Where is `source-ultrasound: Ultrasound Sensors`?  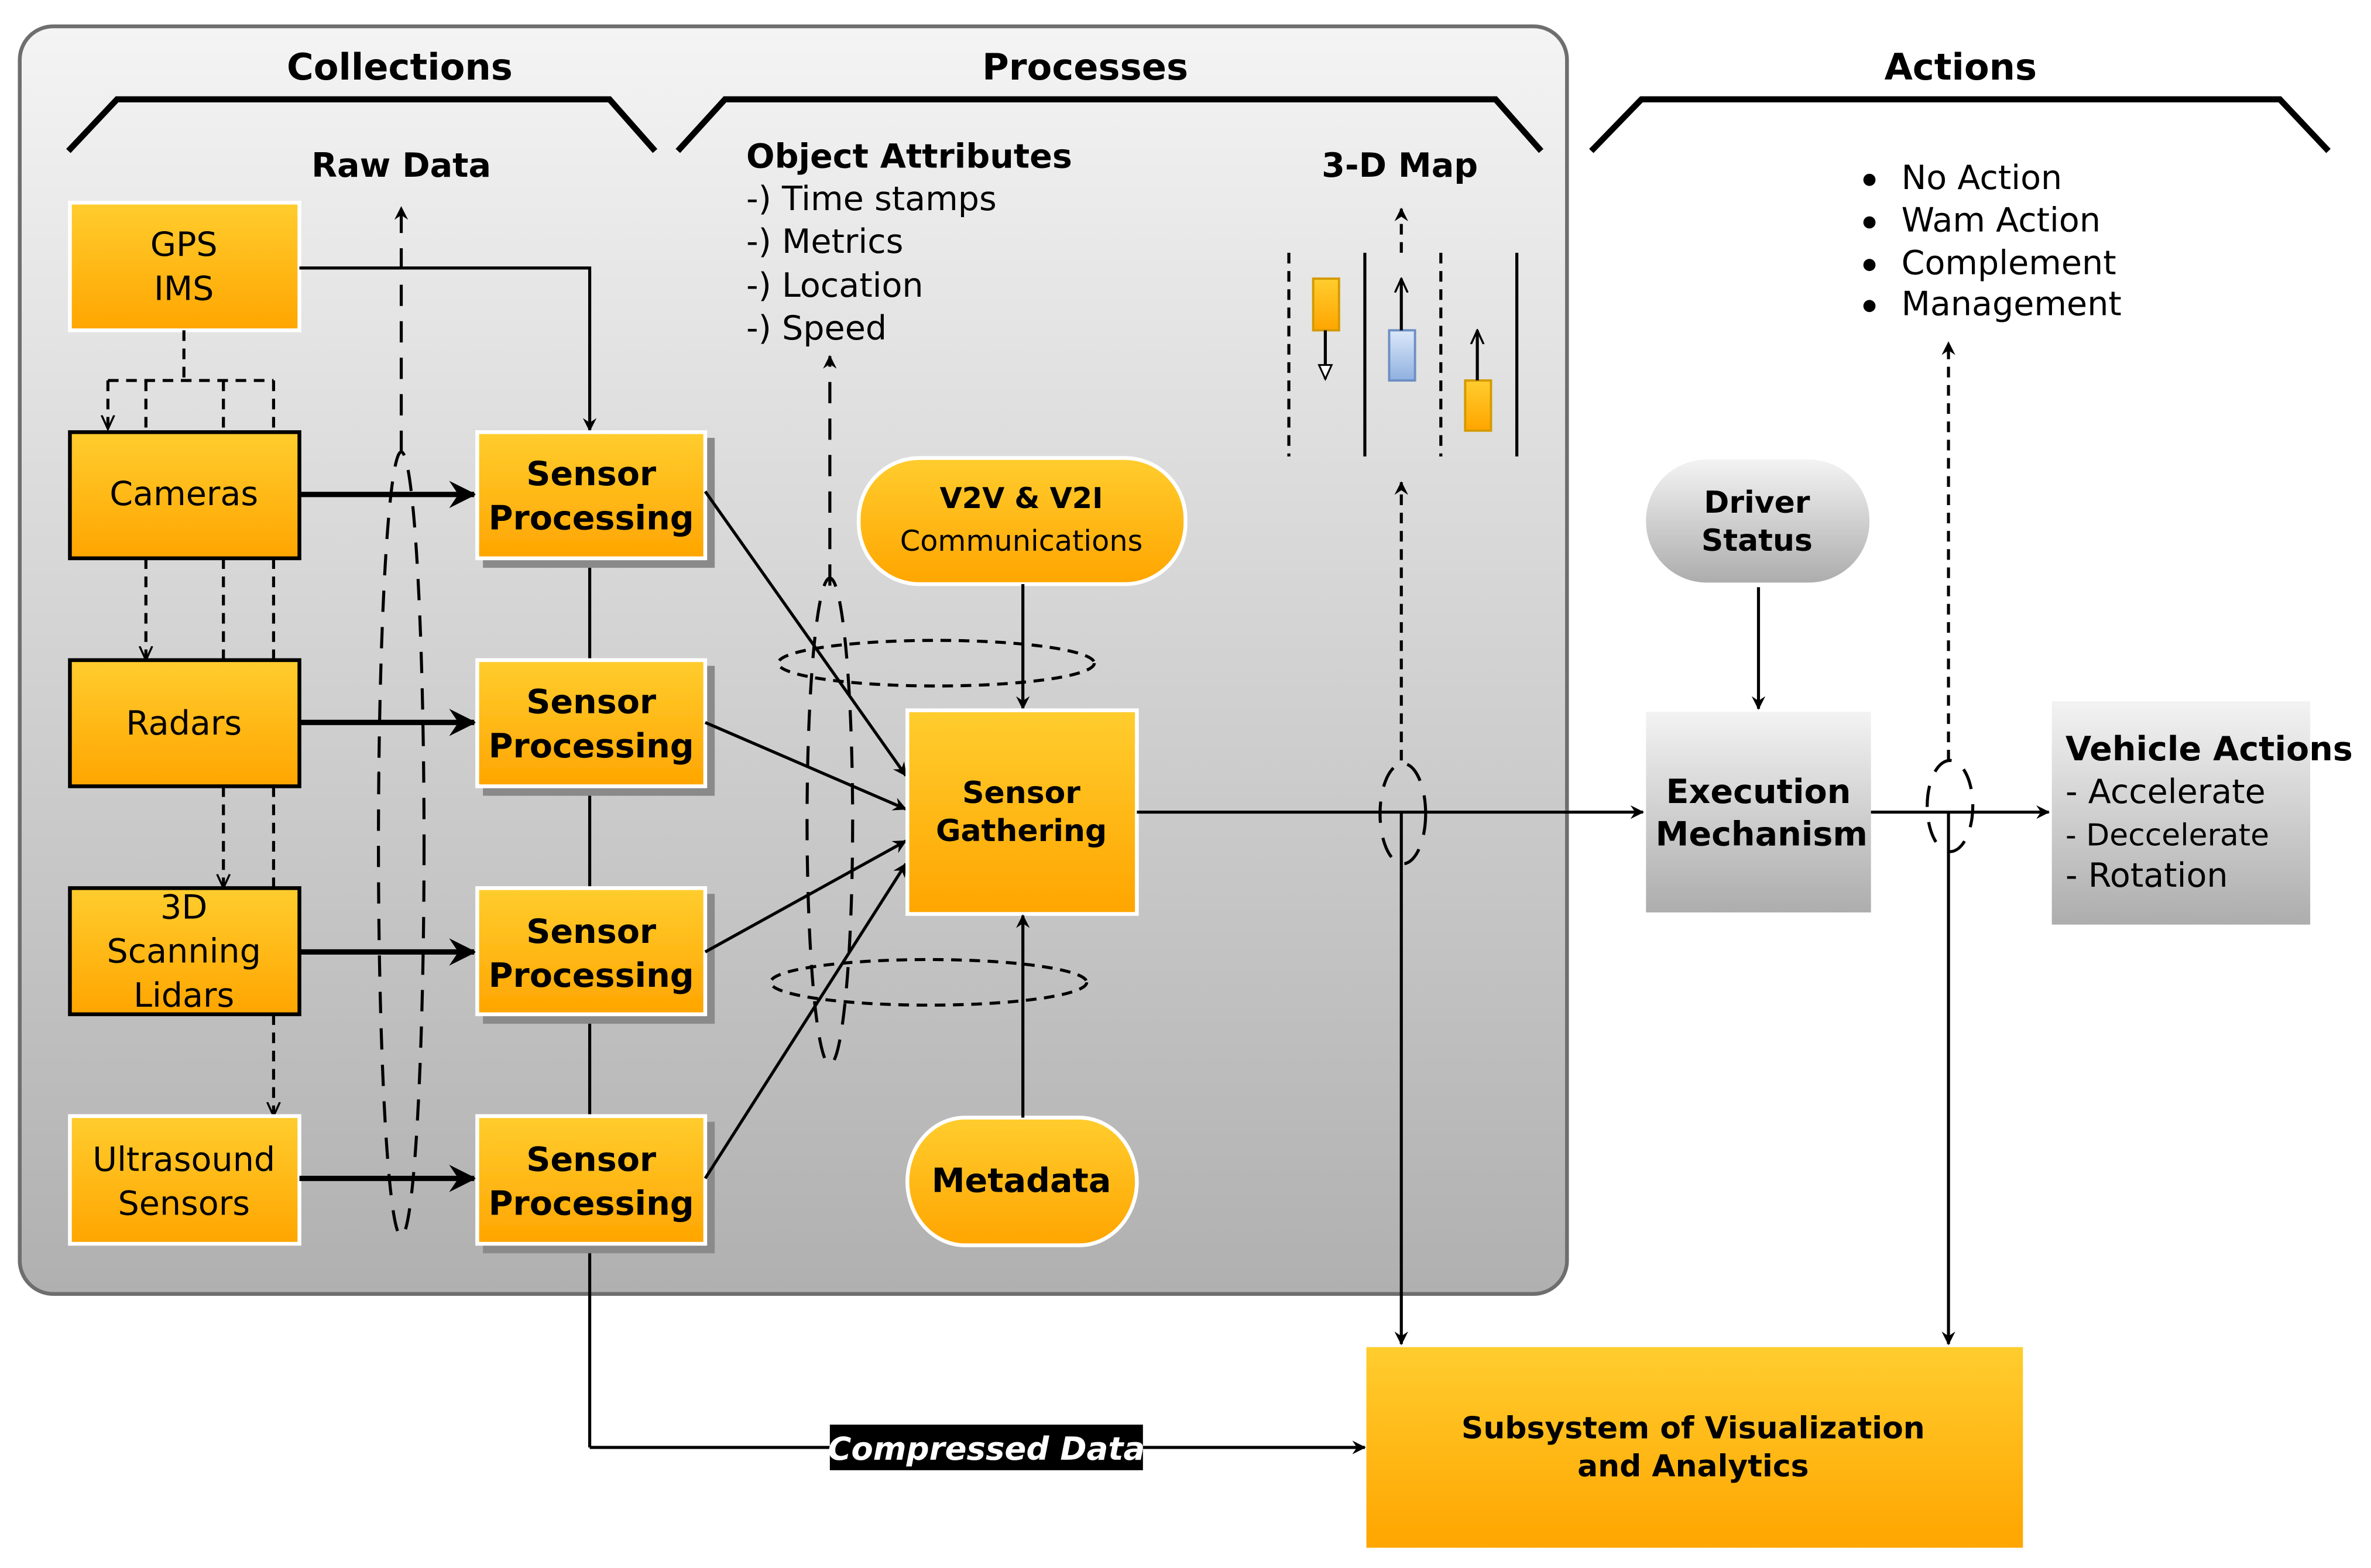 source-ultrasound: Ultrasound Sensors is located at coordinates (184, 1180).